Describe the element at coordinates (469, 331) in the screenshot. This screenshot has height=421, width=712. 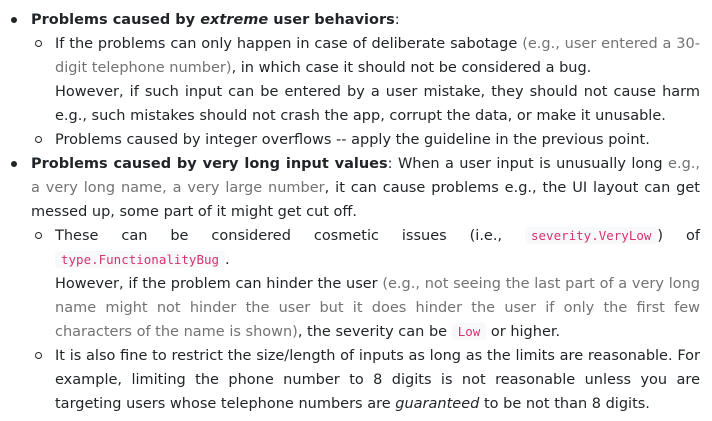
I see `code-low: Low` at that location.